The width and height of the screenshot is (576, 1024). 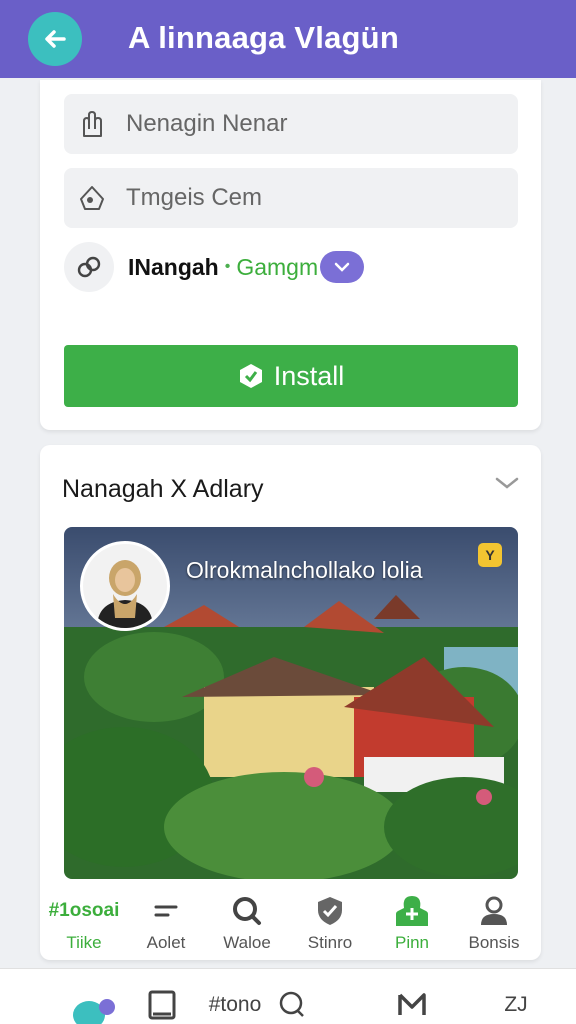 I want to click on list-action: Aolet, so click(x=166, y=925).